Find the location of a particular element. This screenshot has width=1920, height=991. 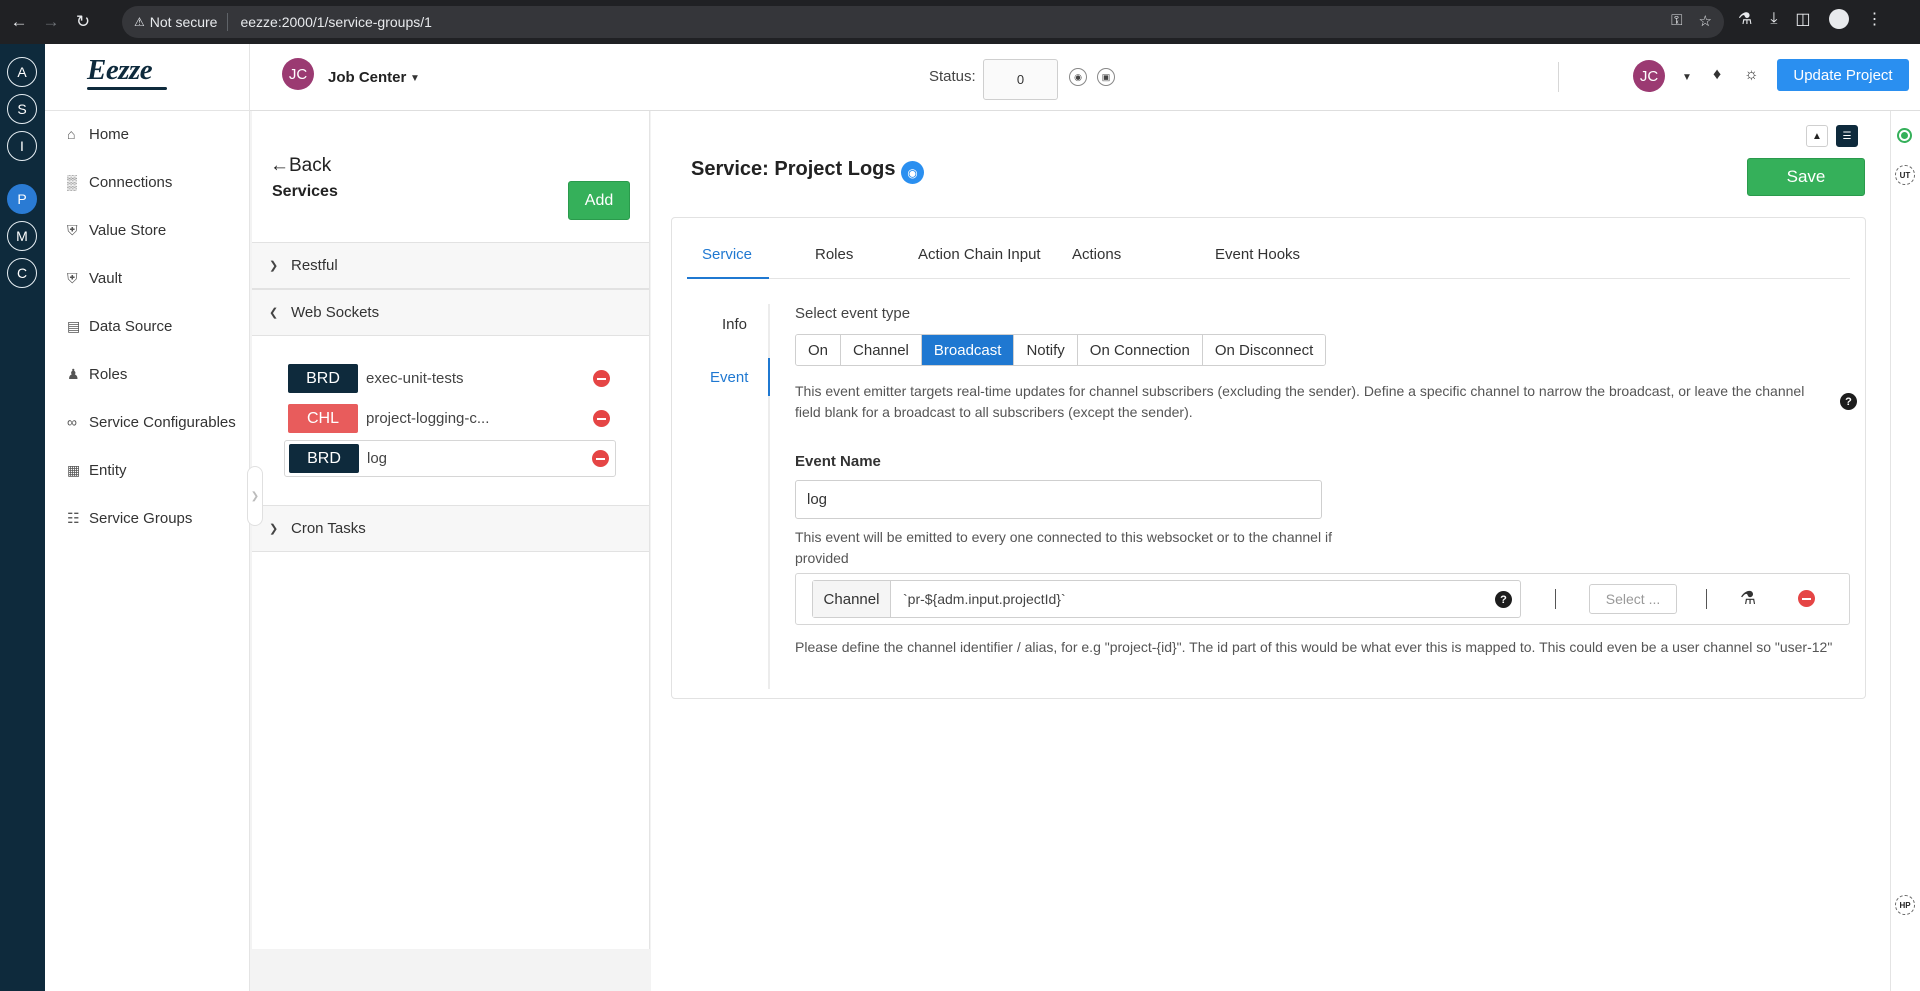

service-item-log: BRD log is located at coordinates (450, 458).